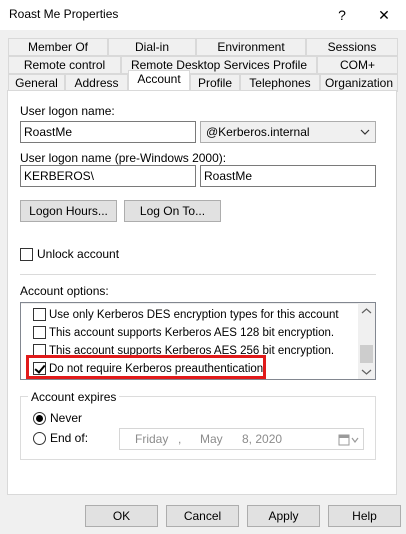  What do you see at coordinates (146, 367) in the screenshot?
I see `highlight-box` at bounding box center [146, 367].